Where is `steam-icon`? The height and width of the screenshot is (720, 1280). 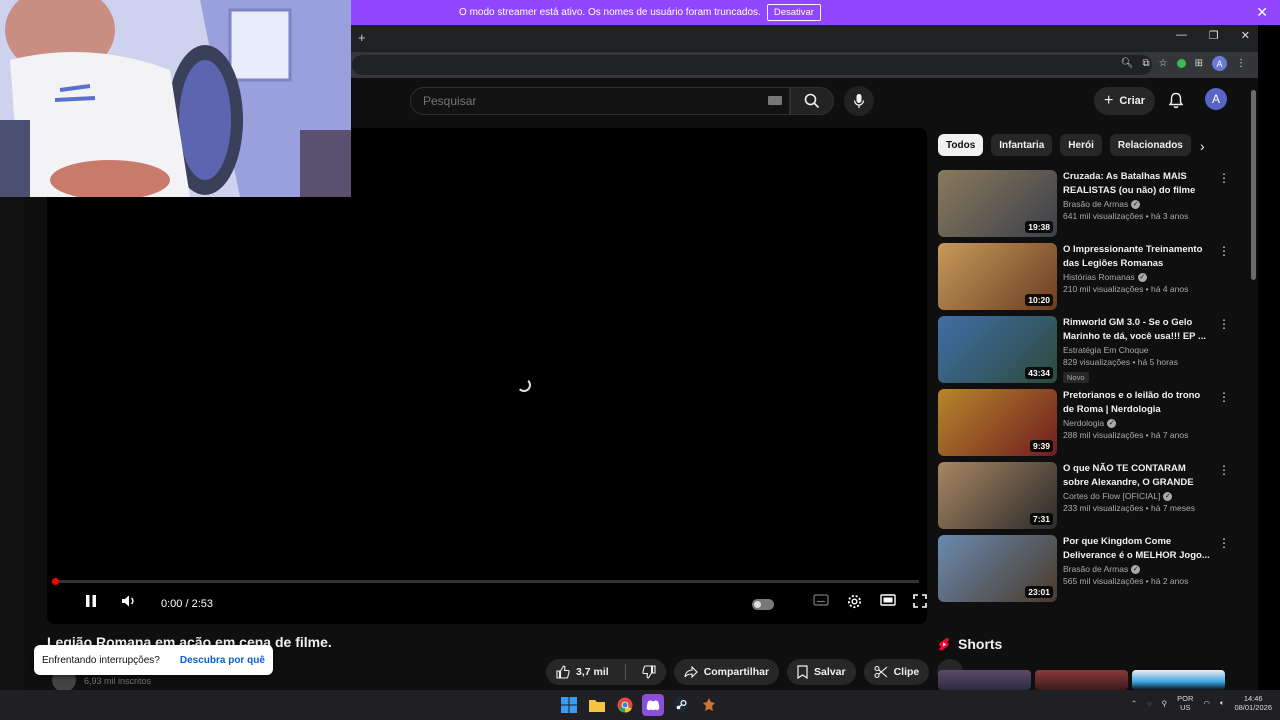 steam-icon is located at coordinates (681, 705).